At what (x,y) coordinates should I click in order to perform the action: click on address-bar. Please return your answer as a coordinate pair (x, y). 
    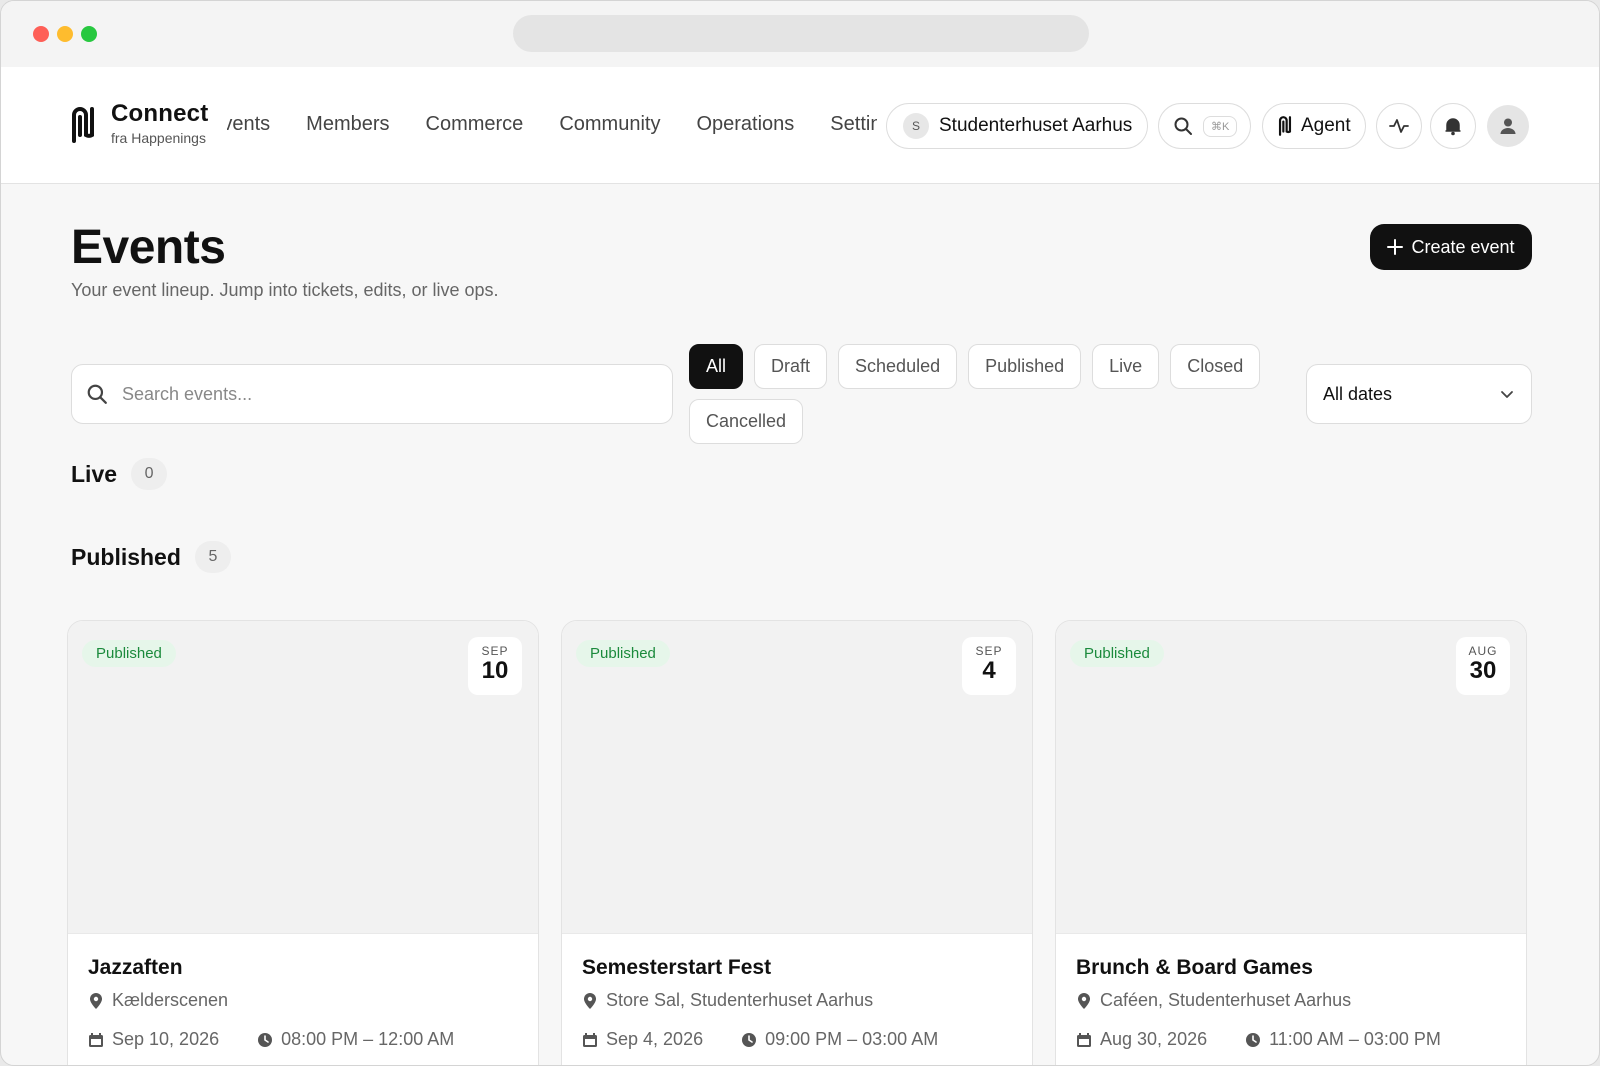
    Looking at the image, I should click on (801, 33).